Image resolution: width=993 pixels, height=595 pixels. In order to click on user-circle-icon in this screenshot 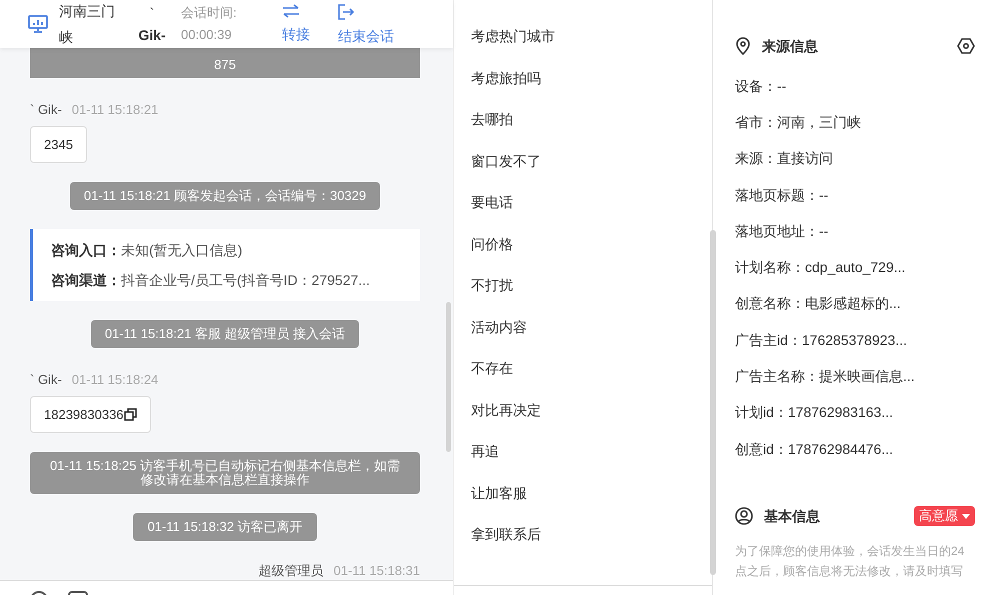, I will do `click(744, 516)`.